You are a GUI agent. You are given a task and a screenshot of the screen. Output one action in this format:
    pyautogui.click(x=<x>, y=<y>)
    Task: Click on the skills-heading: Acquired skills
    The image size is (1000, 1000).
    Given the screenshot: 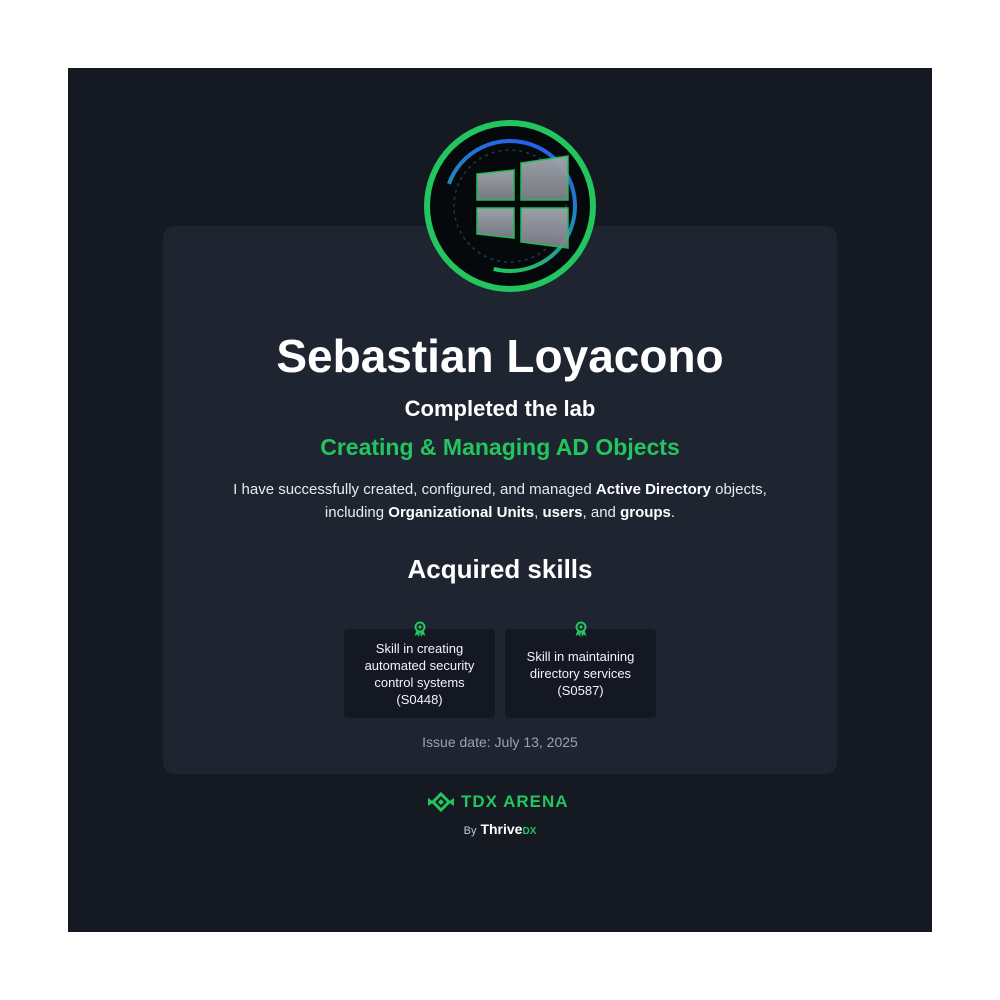 What is the action you would take?
    pyautogui.click(x=500, y=569)
    